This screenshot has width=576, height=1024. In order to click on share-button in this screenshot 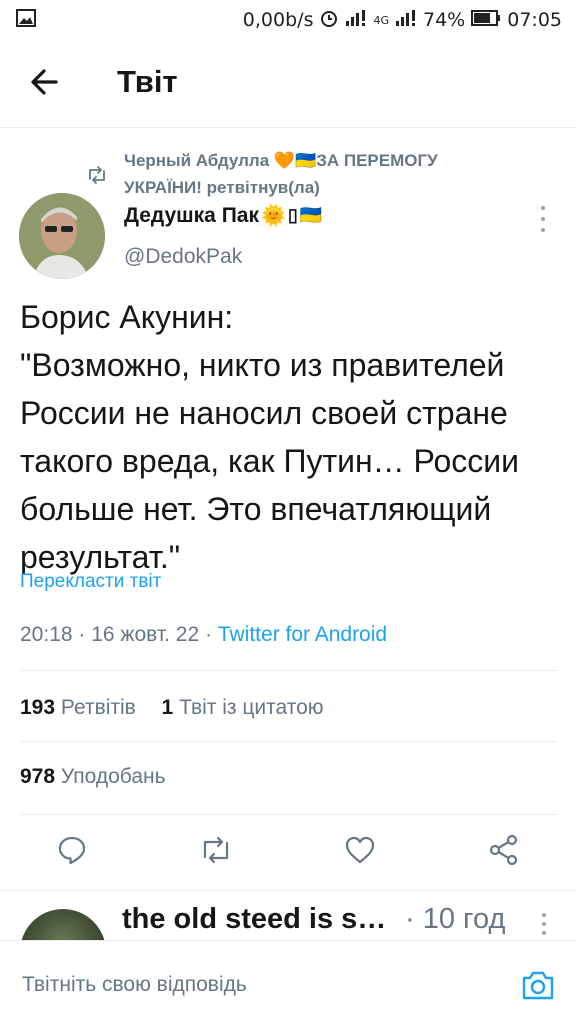, I will do `click(504, 852)`.